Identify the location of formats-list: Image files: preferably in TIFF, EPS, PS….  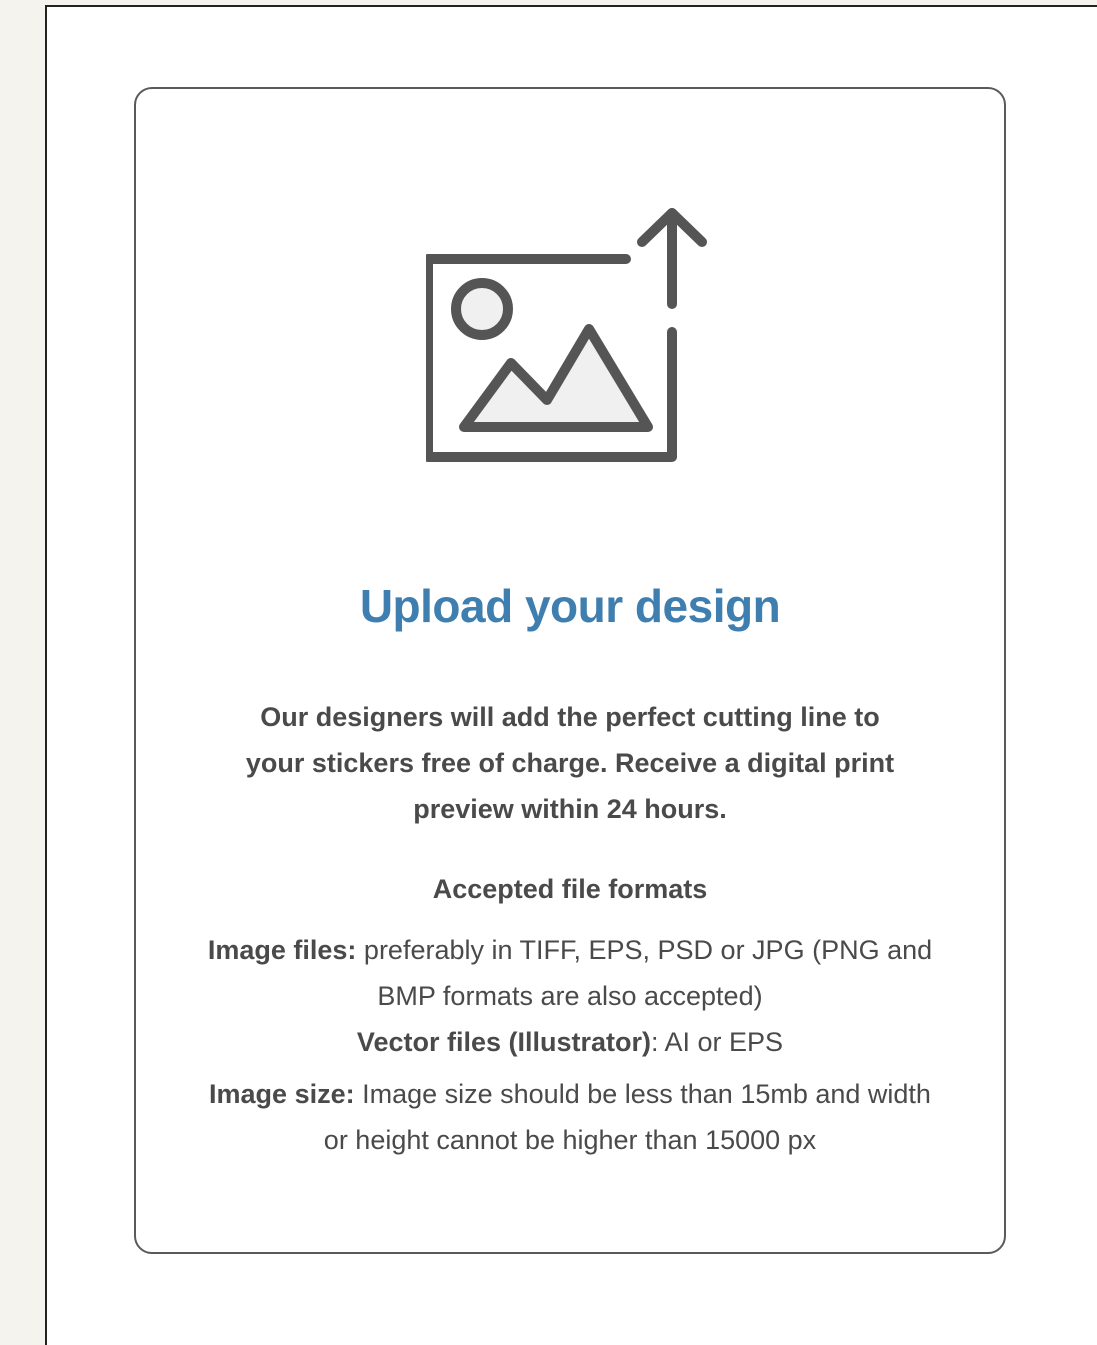
(570, 1045).